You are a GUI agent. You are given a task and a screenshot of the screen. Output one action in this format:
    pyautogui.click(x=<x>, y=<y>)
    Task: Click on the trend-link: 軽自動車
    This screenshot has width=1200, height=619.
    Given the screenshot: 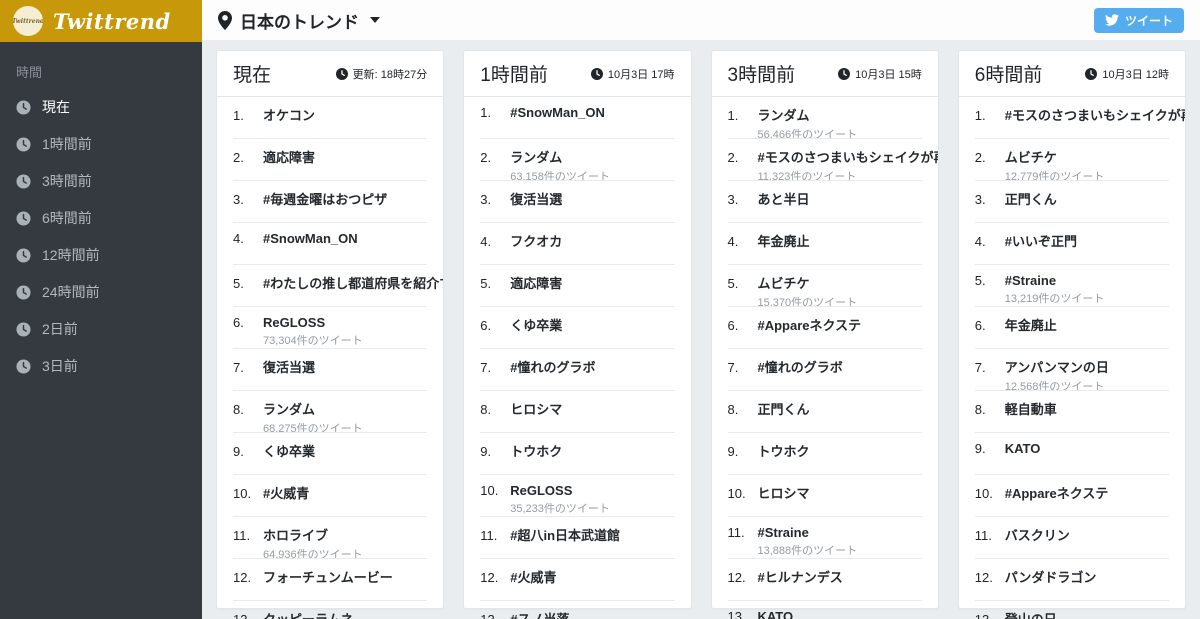 What is the action you would take?
    pyautogui.click(x=1031, y=408)
    